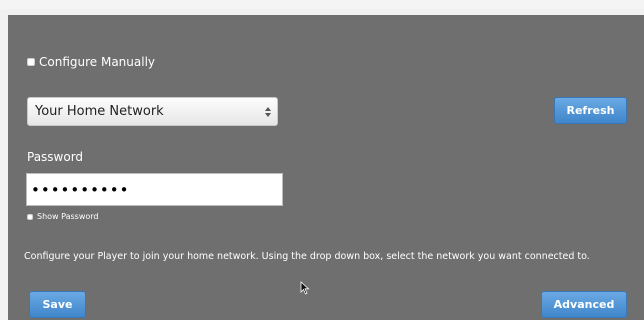  I want to click on top-bar, so click(322, 4).